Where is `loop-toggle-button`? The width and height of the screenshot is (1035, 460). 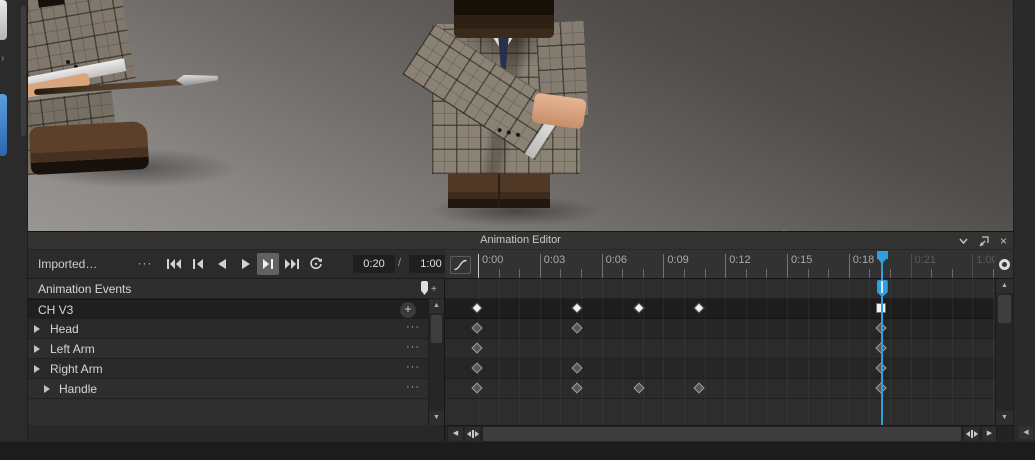 loop-toggle-button is located at coordinates (316, 264).